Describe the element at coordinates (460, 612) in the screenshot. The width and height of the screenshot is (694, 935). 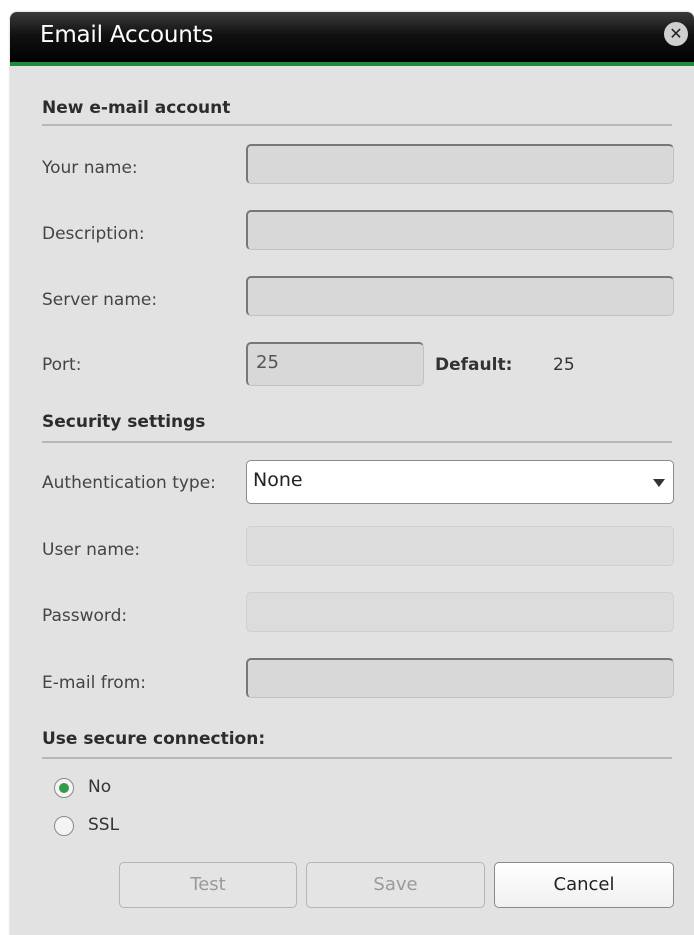
I see `password-input` at that location.